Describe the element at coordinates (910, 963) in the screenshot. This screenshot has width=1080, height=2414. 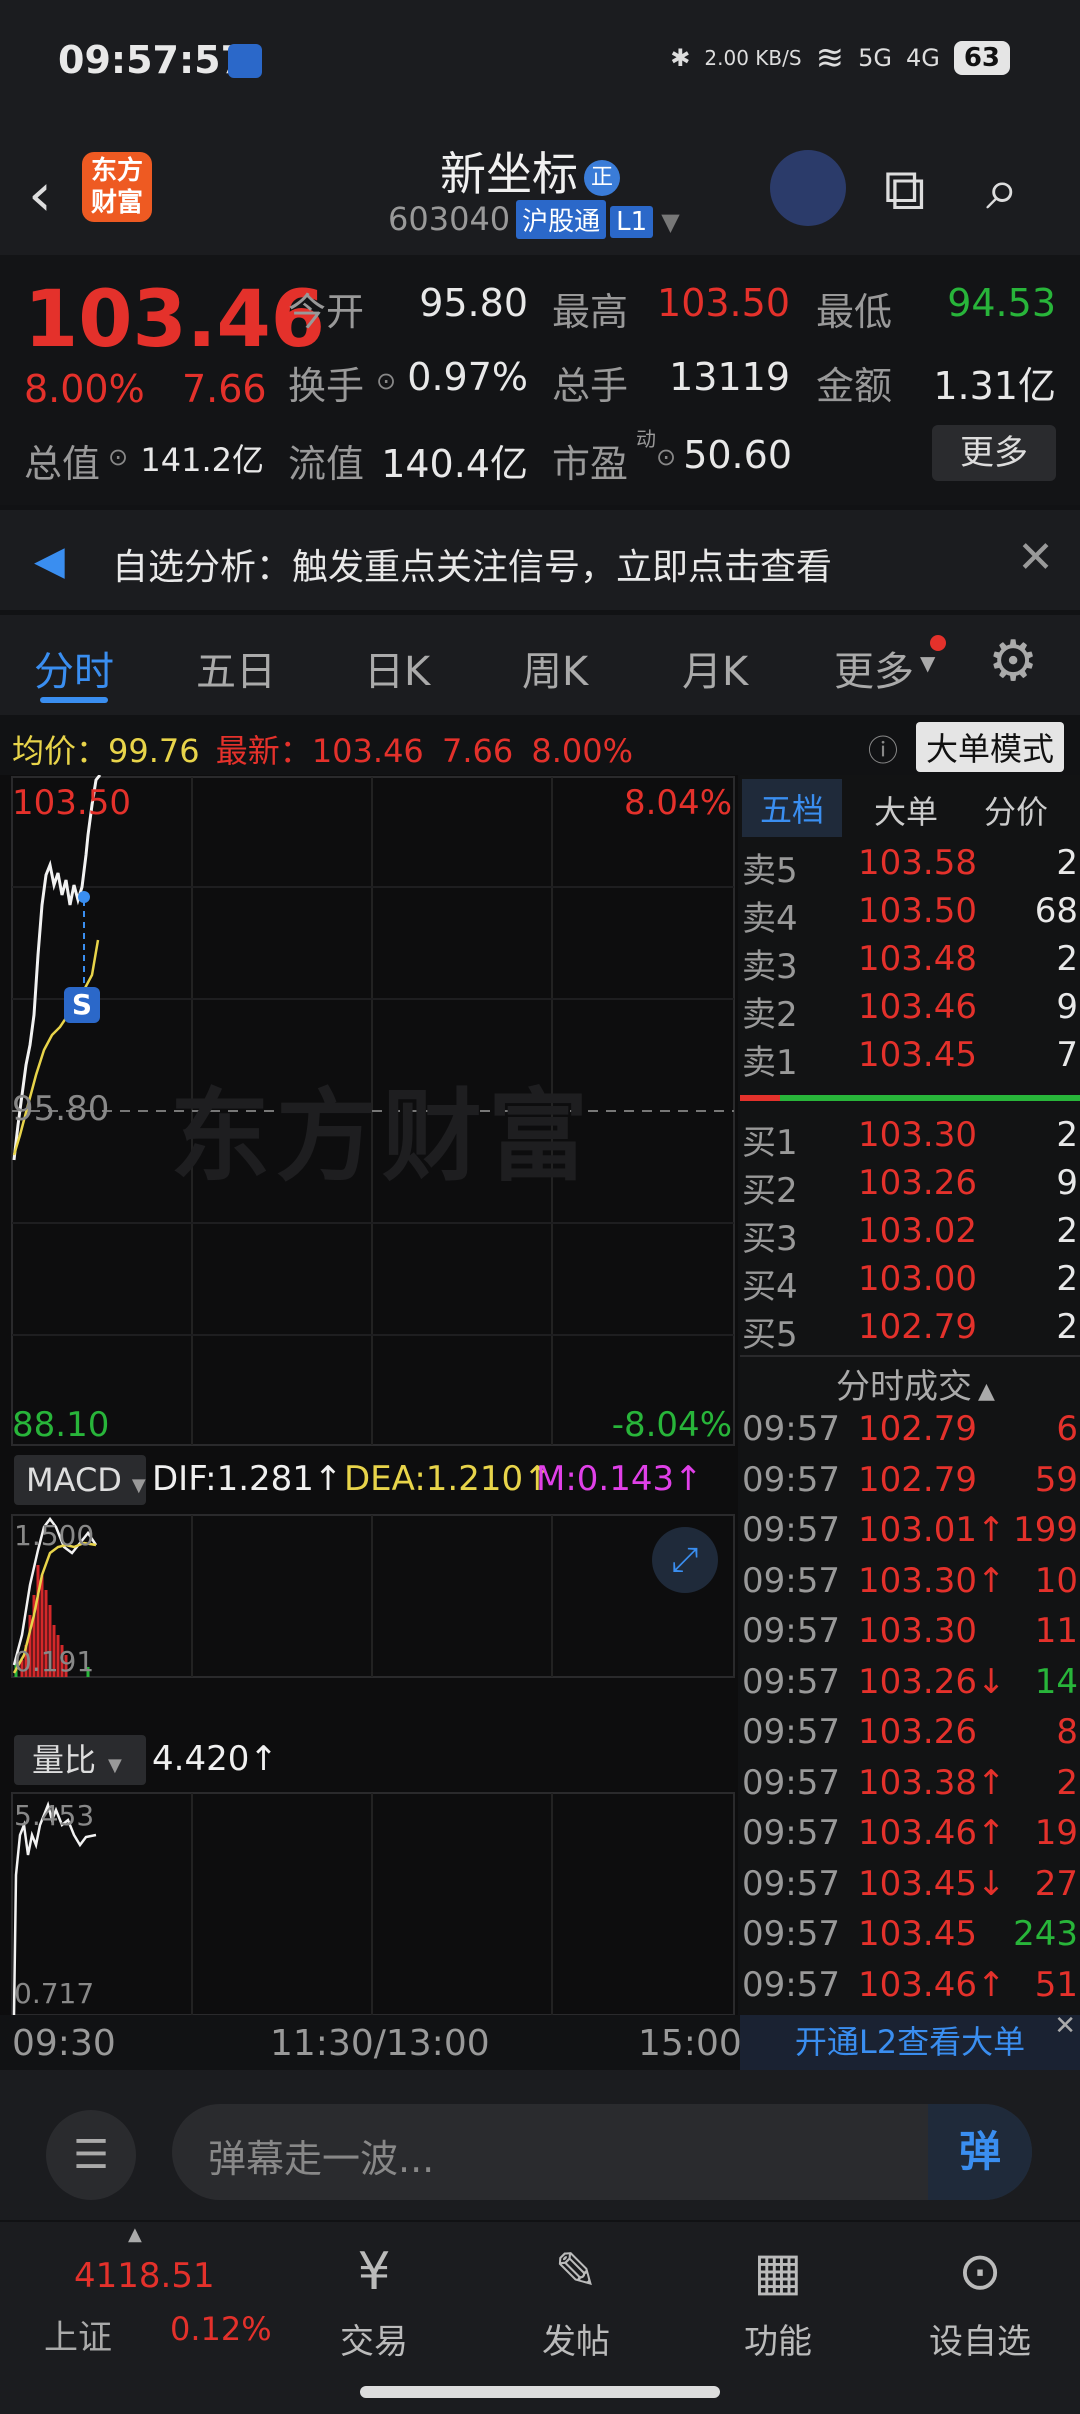
I see `sell-level-row: 卖3 103.48 2` at that location.